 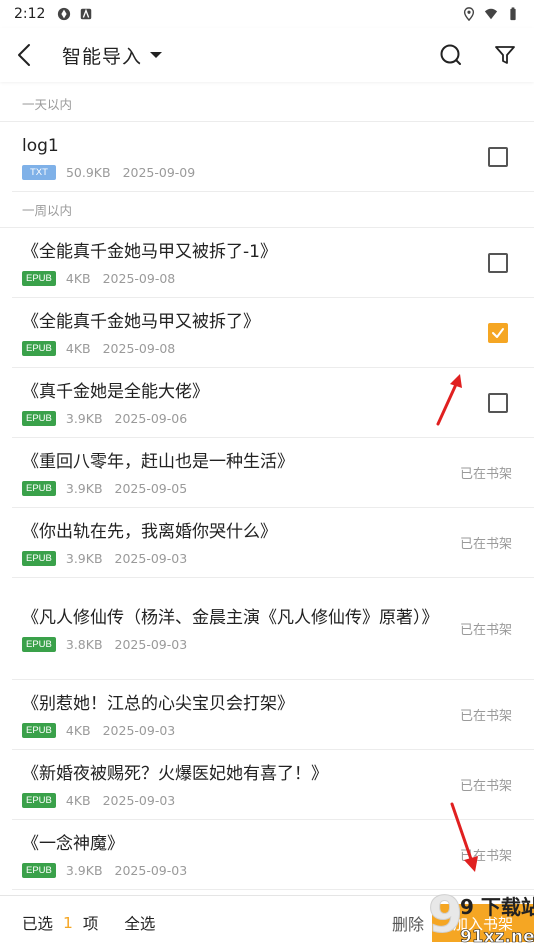 I want to click on bottom-action-bar: 已选 1 项 全选 删除 加入书架, so click(x=267, y=922).